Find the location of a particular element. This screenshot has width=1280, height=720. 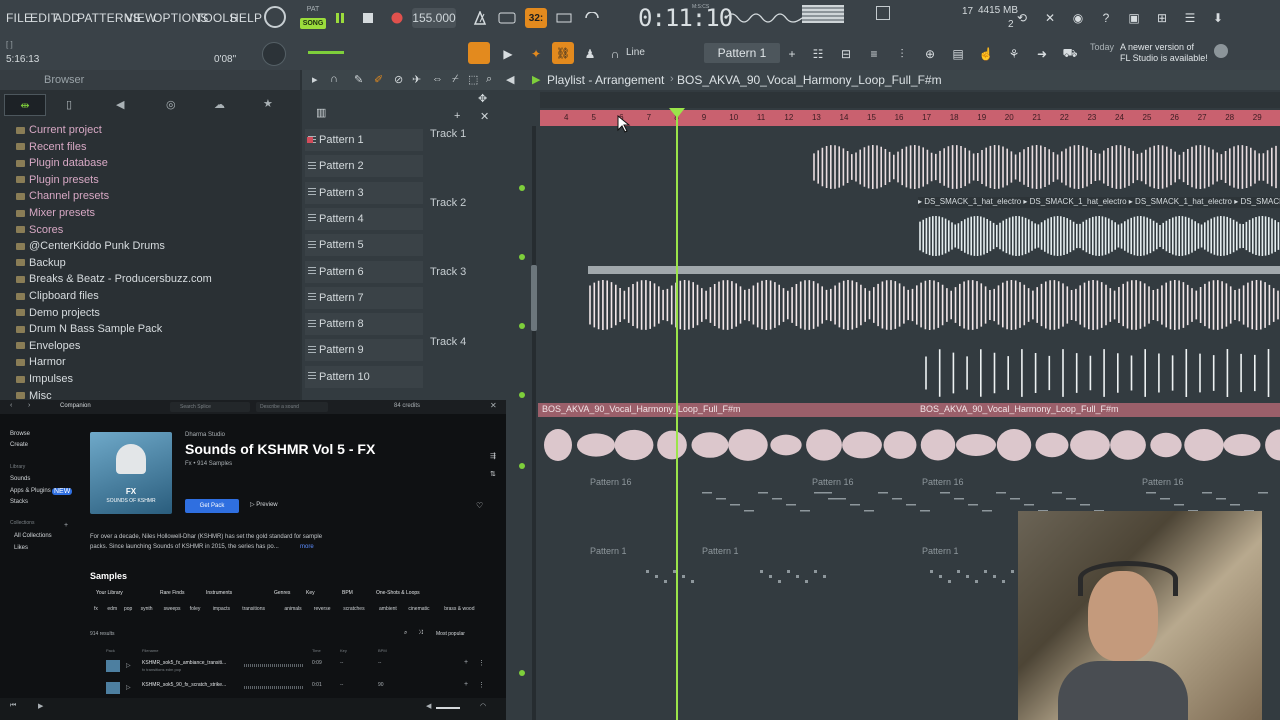

row-cover-thumbnail is located at coordinates (113, 688).